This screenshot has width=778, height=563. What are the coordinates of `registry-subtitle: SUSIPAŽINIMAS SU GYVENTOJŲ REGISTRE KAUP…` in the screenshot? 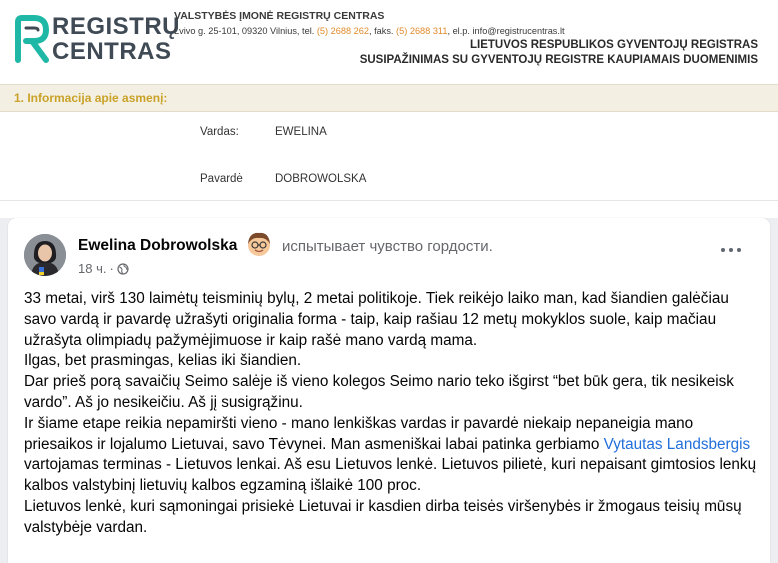 It's located at (558, 60).